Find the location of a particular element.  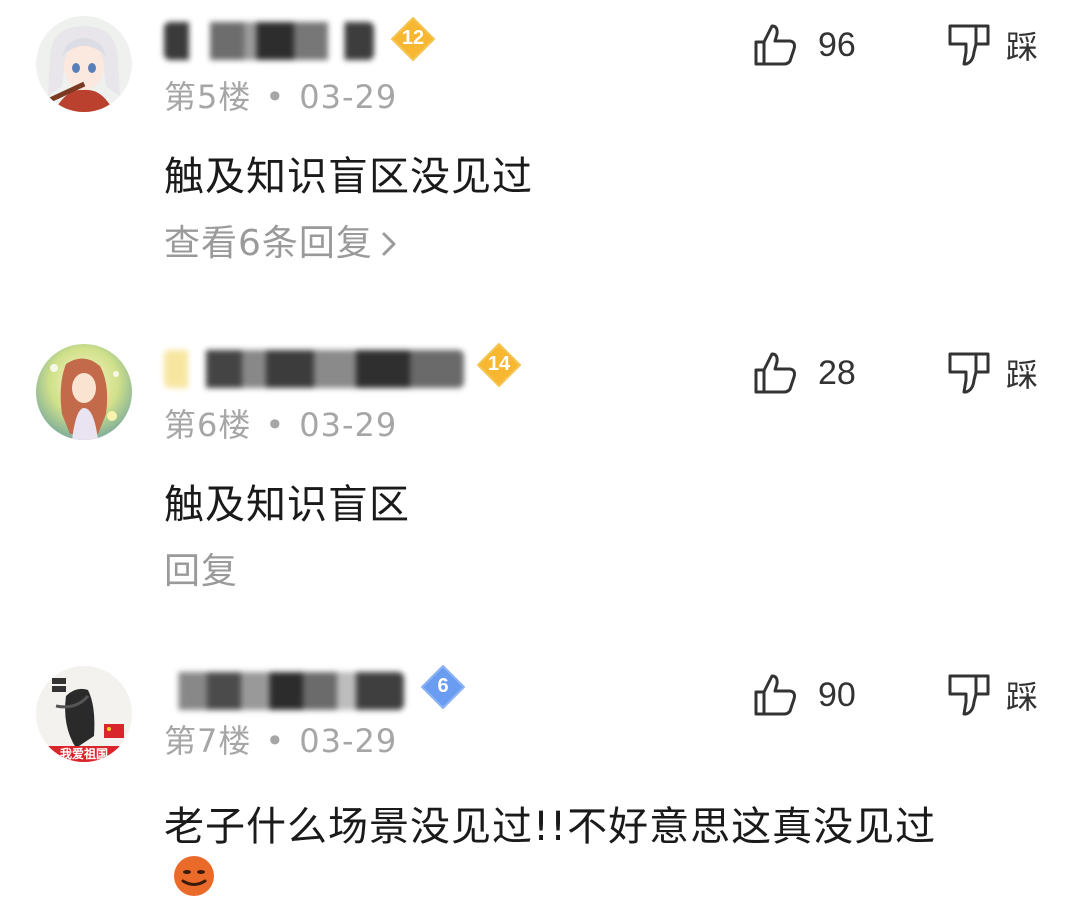

floor-label: 第7楼 is located at coordinates (208, 741).